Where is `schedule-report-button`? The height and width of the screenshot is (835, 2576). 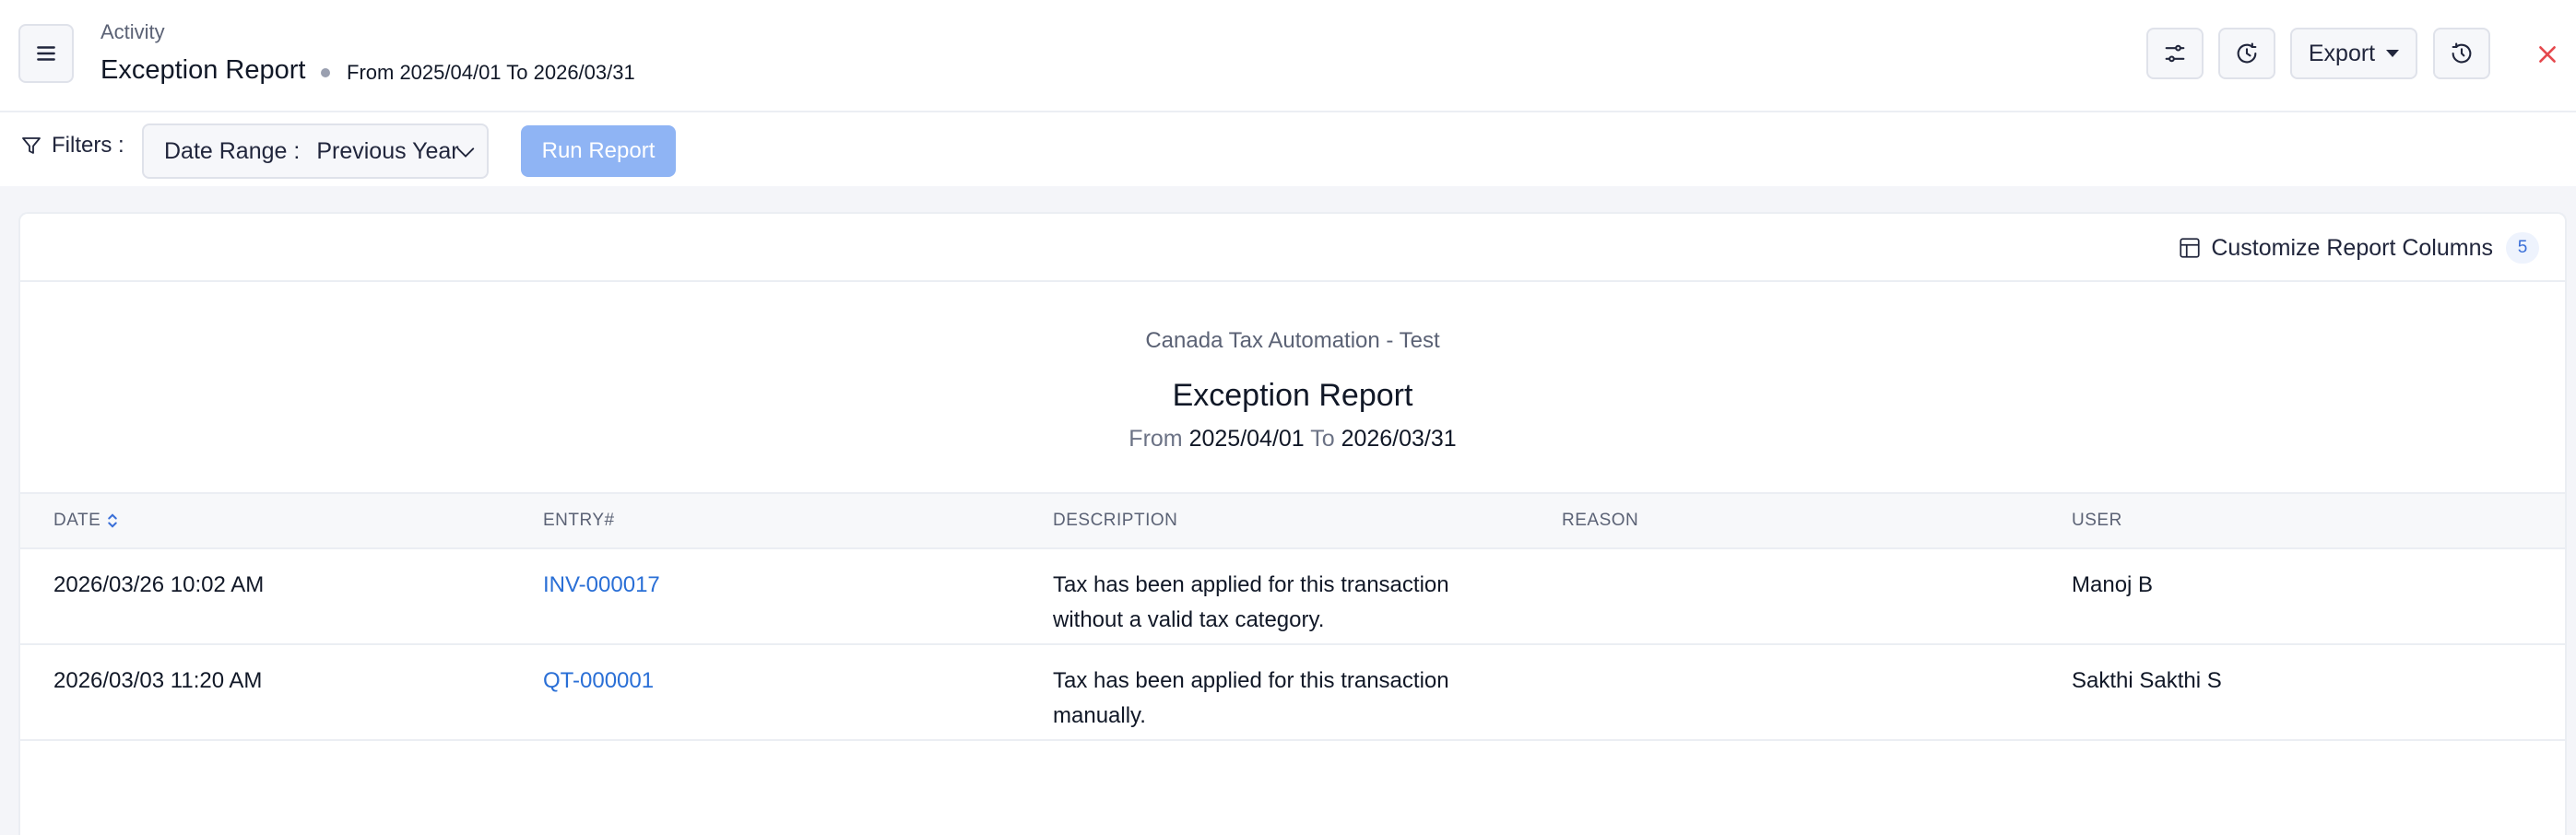
schedule-report-button is located at coordinates (2246, 53).